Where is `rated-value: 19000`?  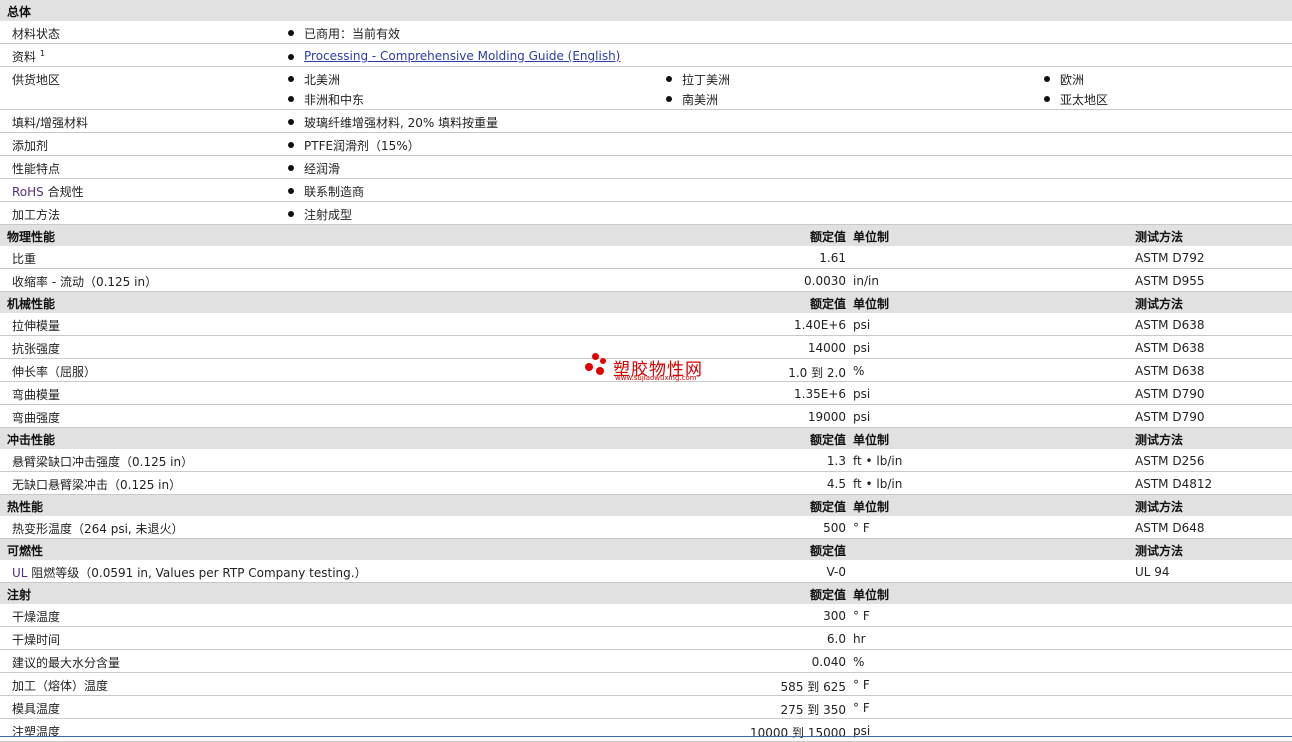 rated-value: 19000 is located at coordinates (826, 417).